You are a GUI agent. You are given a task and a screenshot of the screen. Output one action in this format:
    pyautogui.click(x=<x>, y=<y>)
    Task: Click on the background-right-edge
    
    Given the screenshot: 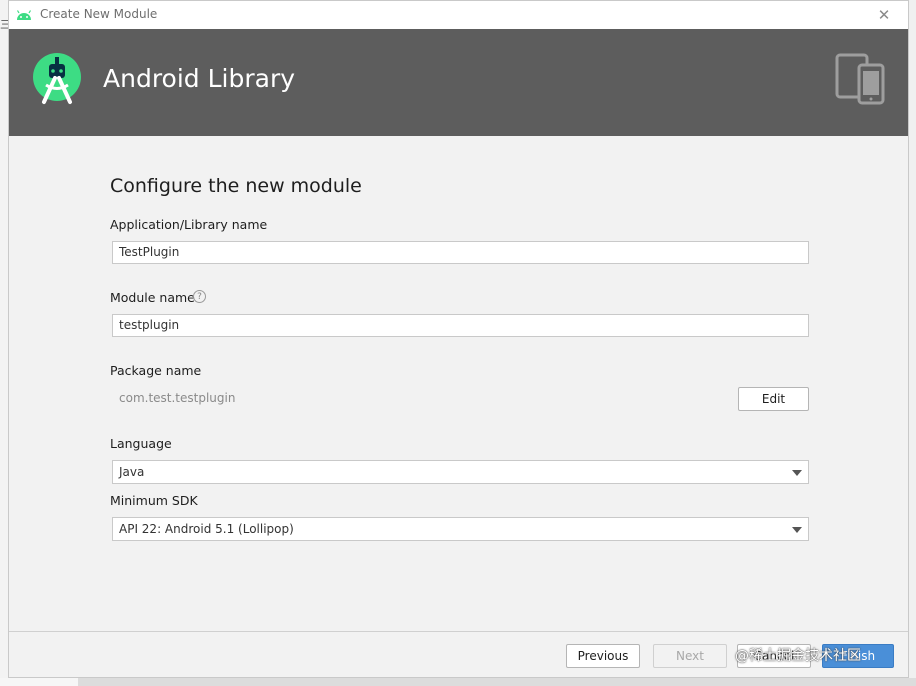 What is the action you would take?
    pyautogui.click(x=912, y=343)
    